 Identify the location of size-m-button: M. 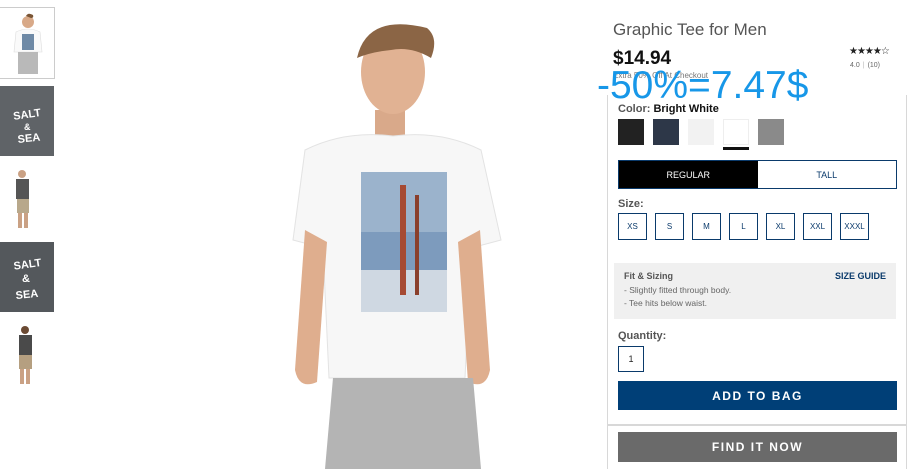
(706, 226).